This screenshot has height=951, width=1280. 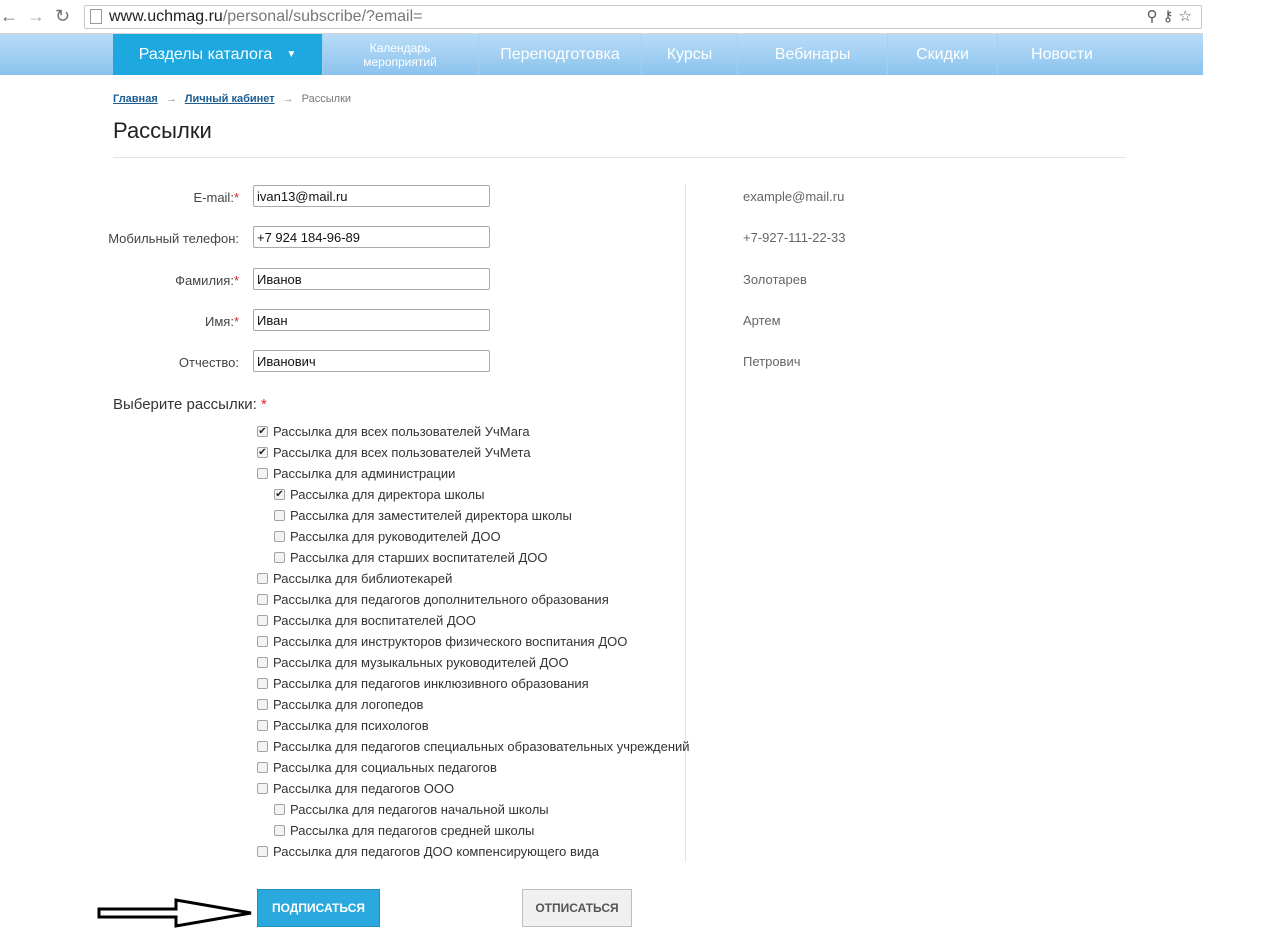 What do you see at coordinates (410, 557) in the screenshot?
I see `subscription-item: Рассылка для старших воспитателей ДОО` at bounding box center [410, 557].